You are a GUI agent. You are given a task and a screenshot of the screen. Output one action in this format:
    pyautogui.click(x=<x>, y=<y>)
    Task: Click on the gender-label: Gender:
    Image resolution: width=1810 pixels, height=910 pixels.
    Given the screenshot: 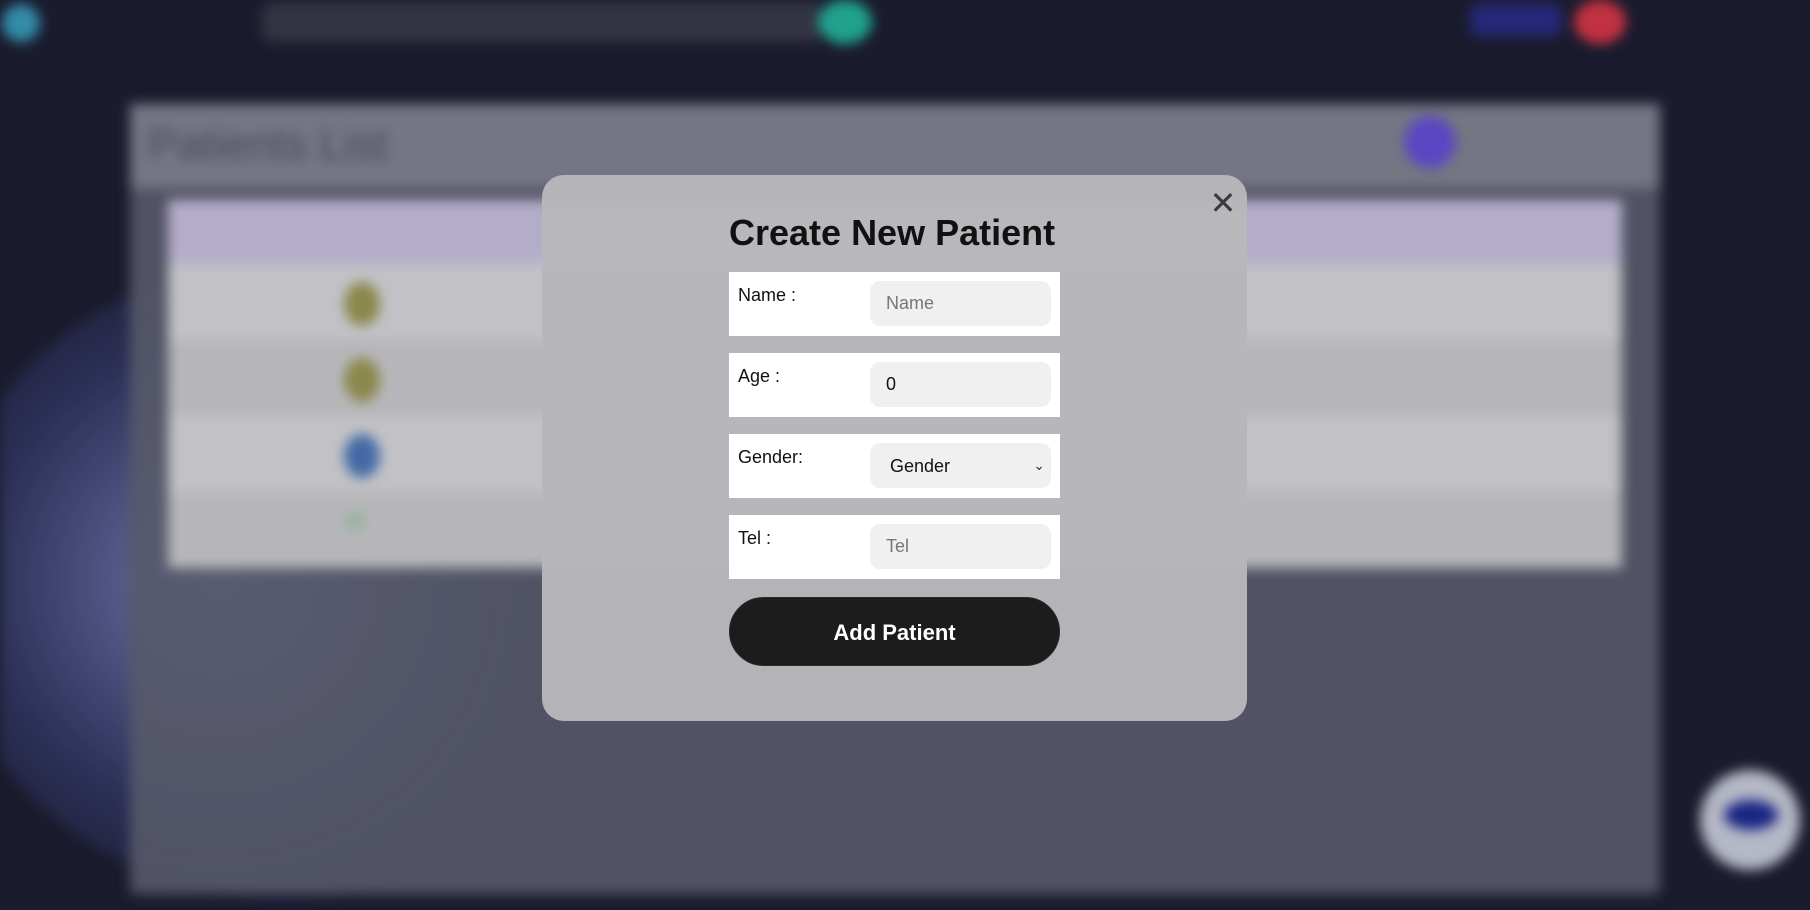 What is the action you would take?
    pyautogui.click(x=771, y=457)
    